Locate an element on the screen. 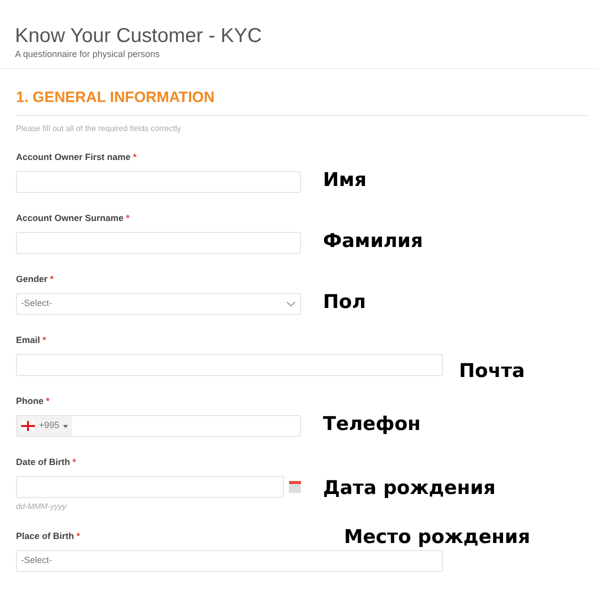 This screenshot has height=595, width=598. chevron-down-icon is located at coordinates (291, 304).